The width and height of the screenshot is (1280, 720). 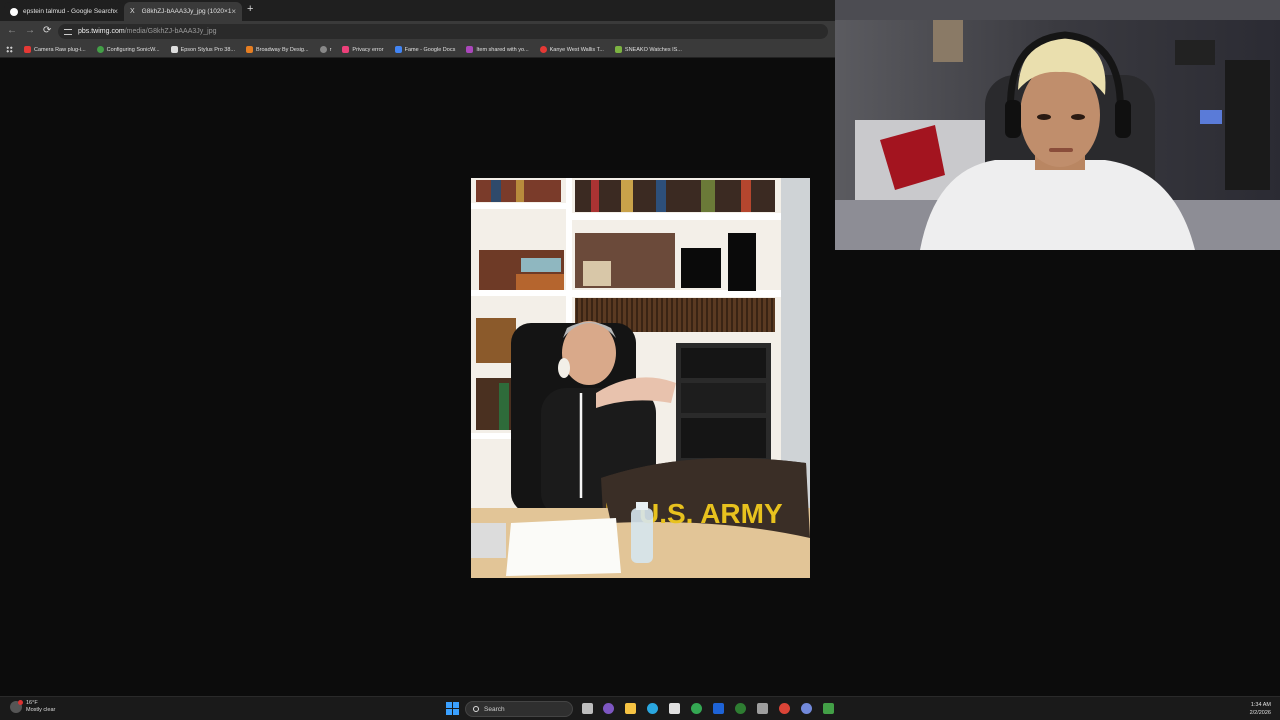 I want to click on weather-temp: 16°F, so click(x=32, y=703).